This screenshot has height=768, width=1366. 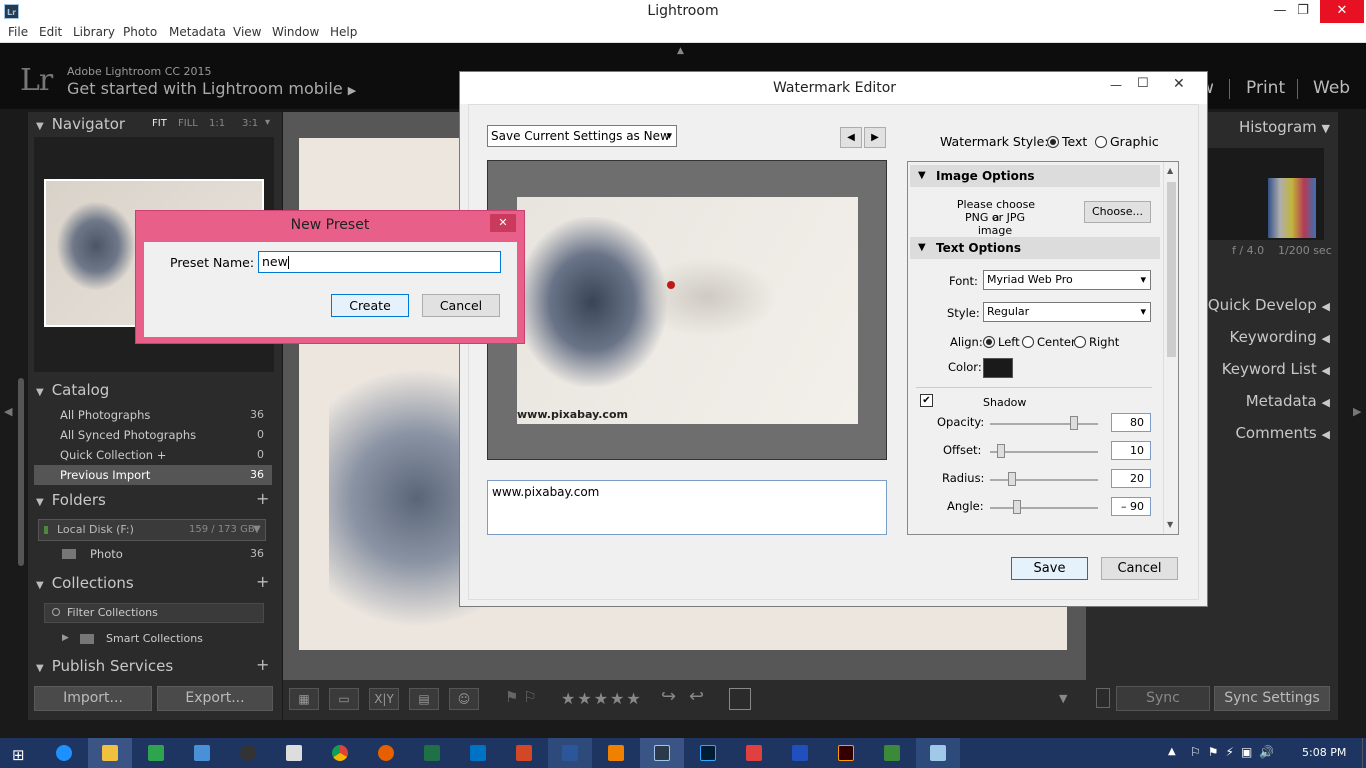 What do you see at coordinates (295, 32) in the screenshot?
I see `menu-window: Window` at bounding box center [295, 32].